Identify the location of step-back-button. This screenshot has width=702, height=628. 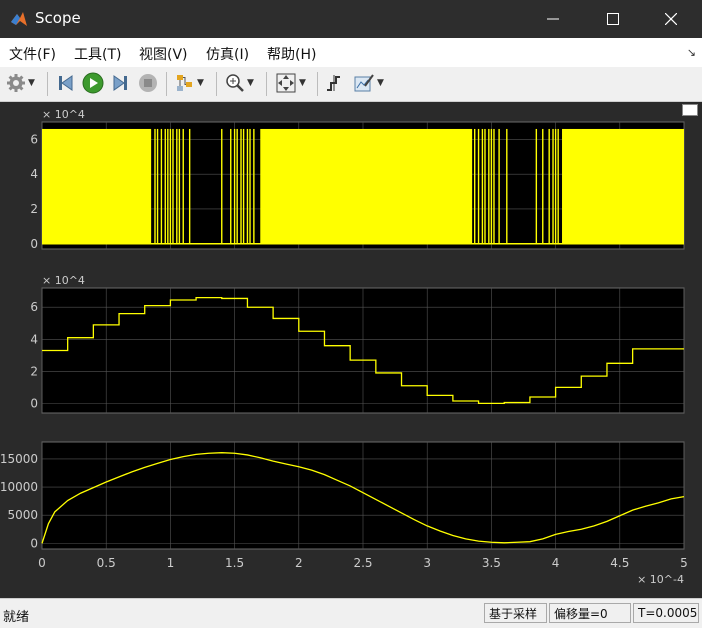
(66, 83).